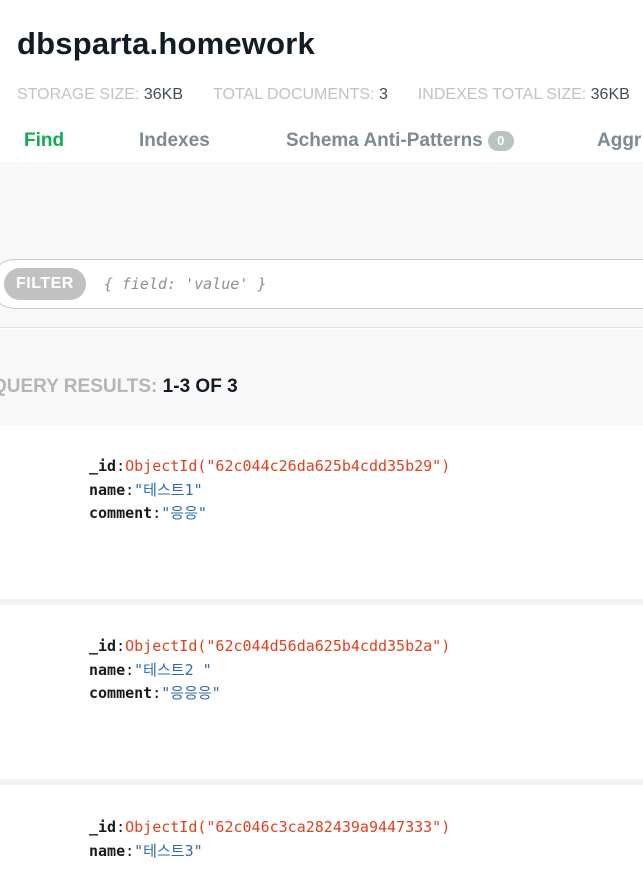  I want to click on tab-aggregations: Aggr, so click(619, 141).